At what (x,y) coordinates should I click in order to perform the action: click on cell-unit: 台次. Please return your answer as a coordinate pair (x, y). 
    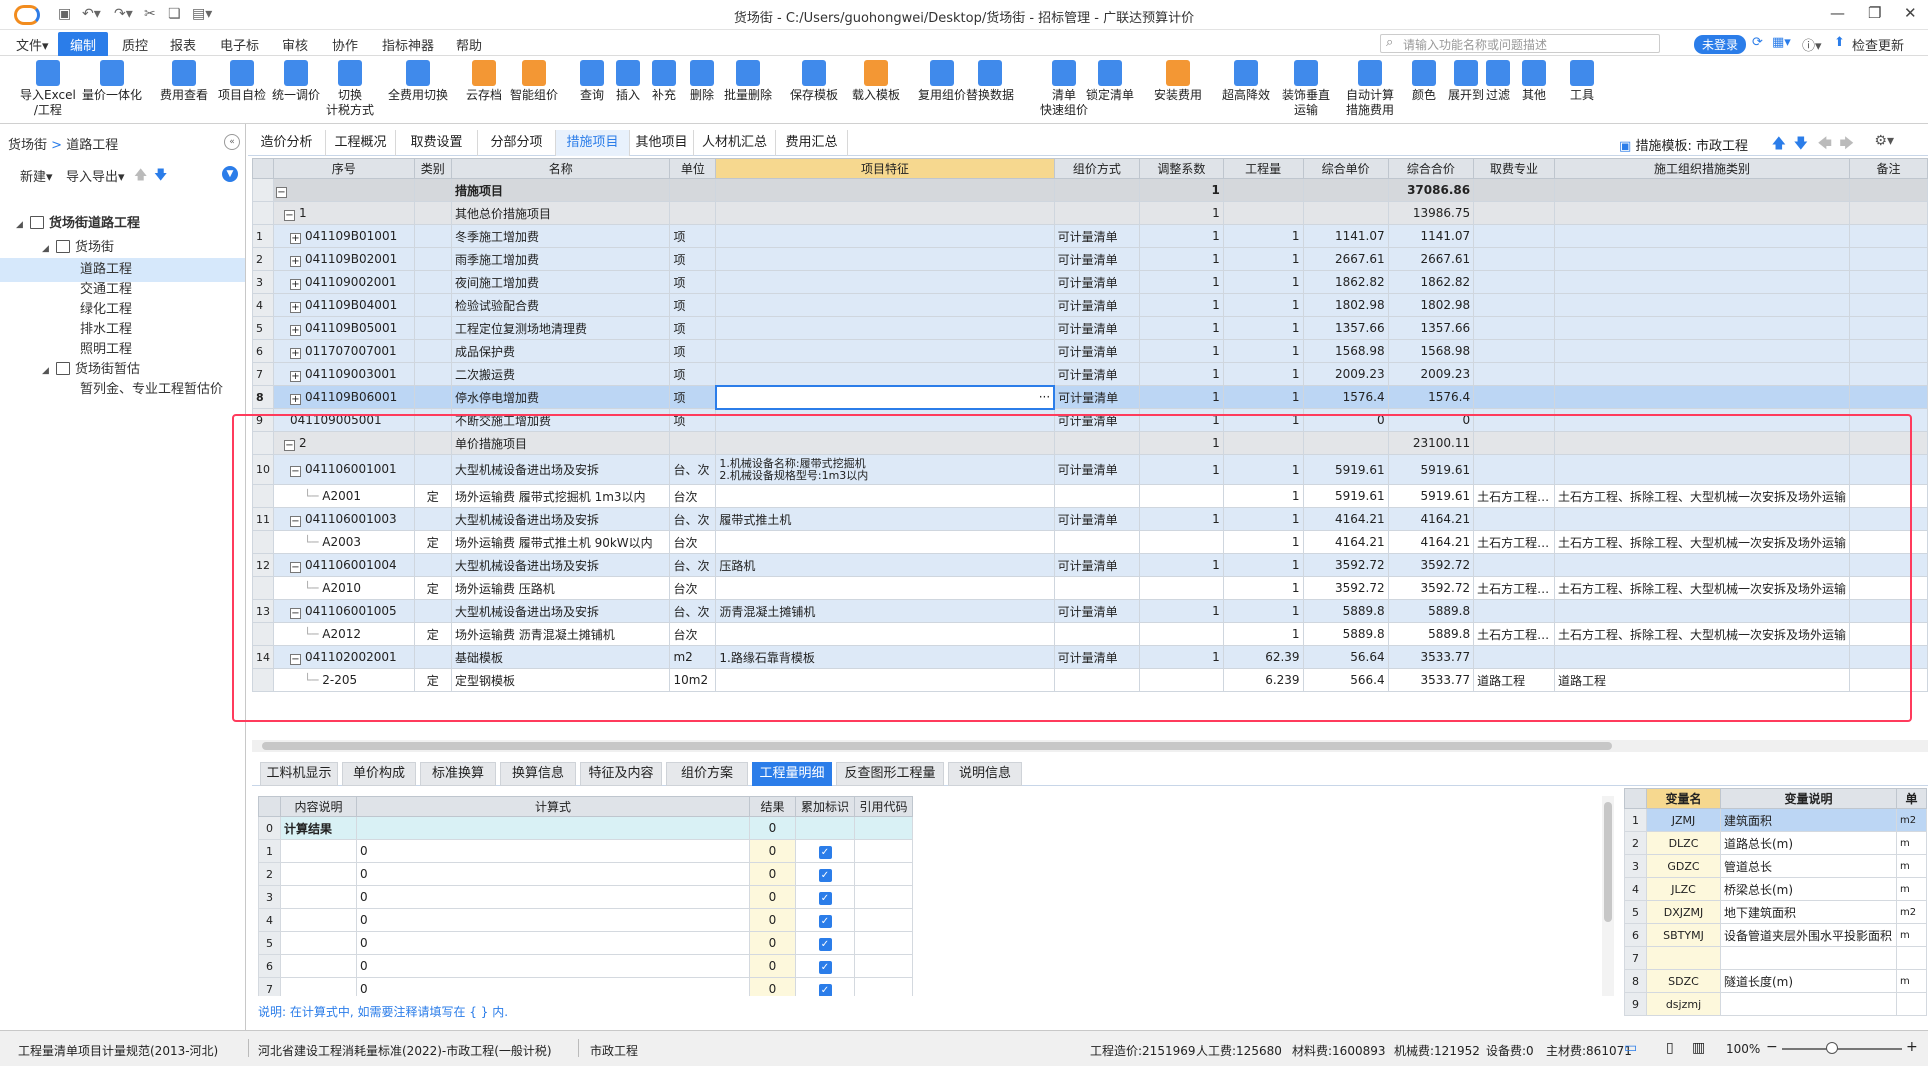
    Looking at the image, I should click on (693, 634).